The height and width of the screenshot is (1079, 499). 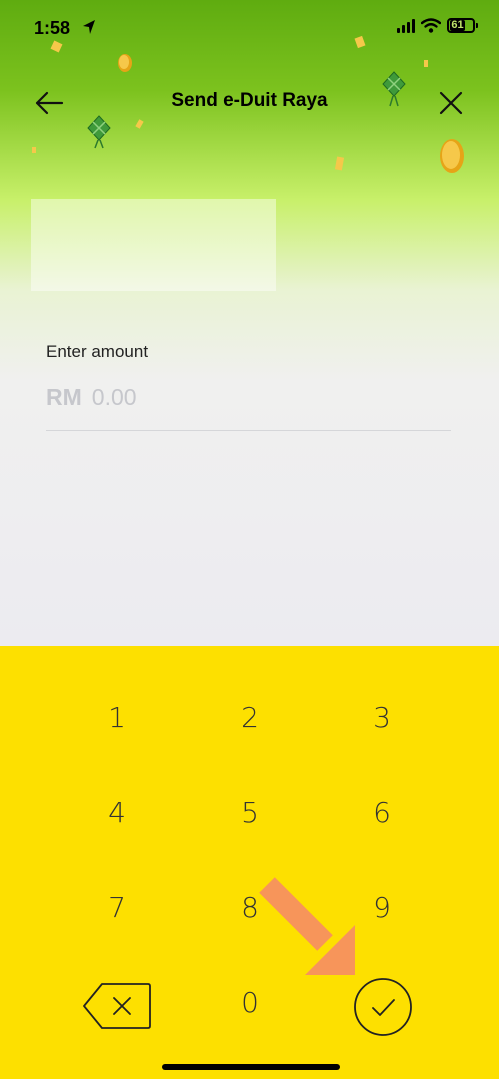 I want to click on key-1: 1, so click(x=117, y=717).